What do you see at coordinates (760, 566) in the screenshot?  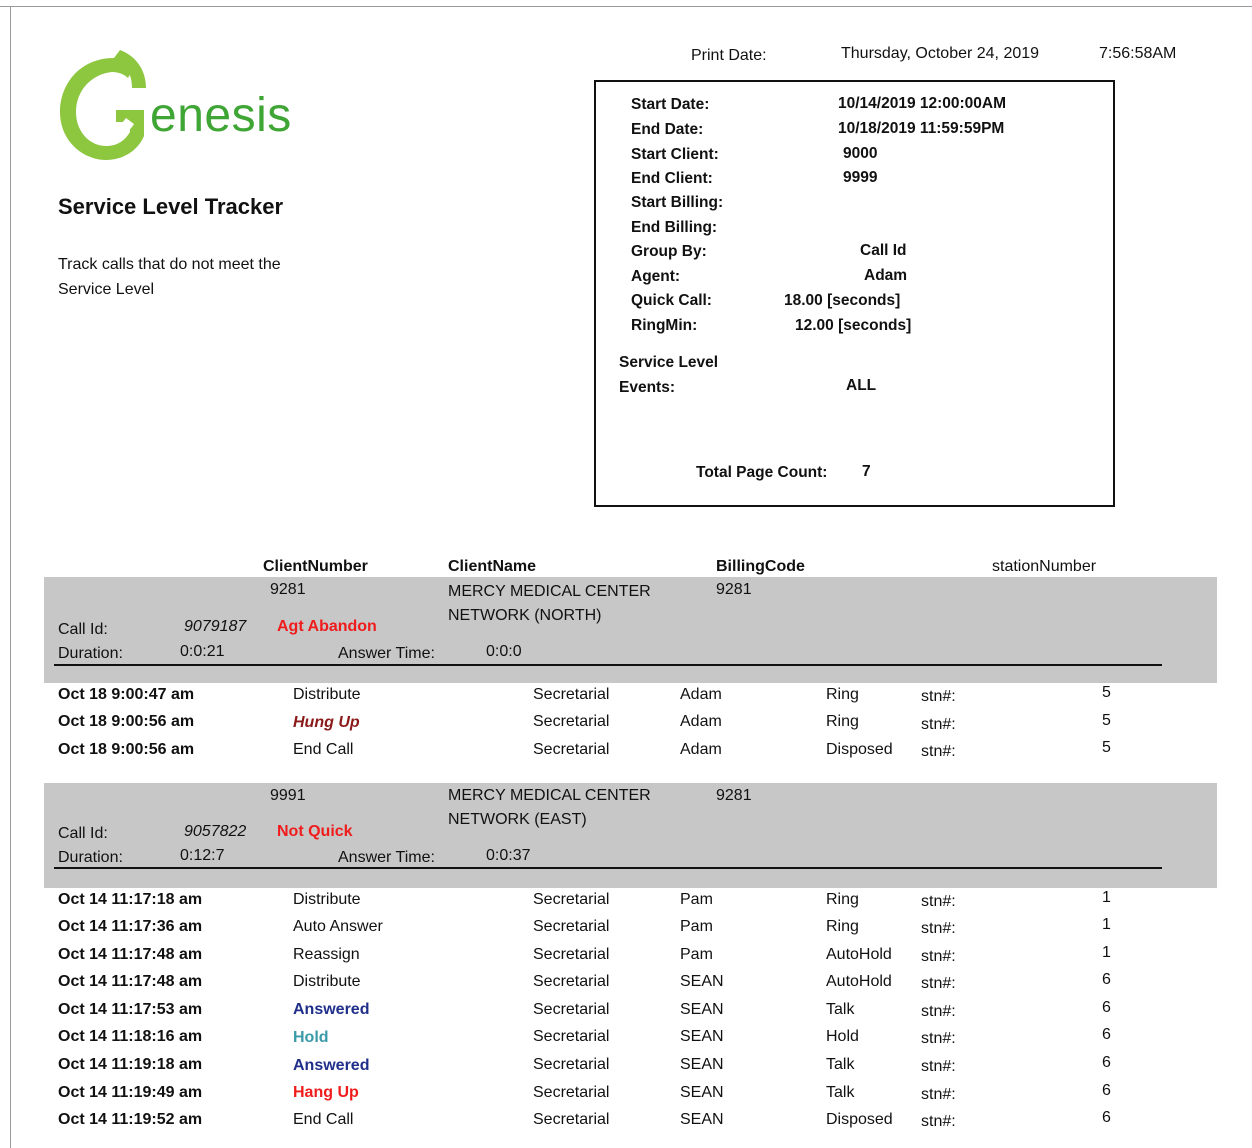 I see `column-header-billing-code: BillingCode` at bounding box center [760, 566].